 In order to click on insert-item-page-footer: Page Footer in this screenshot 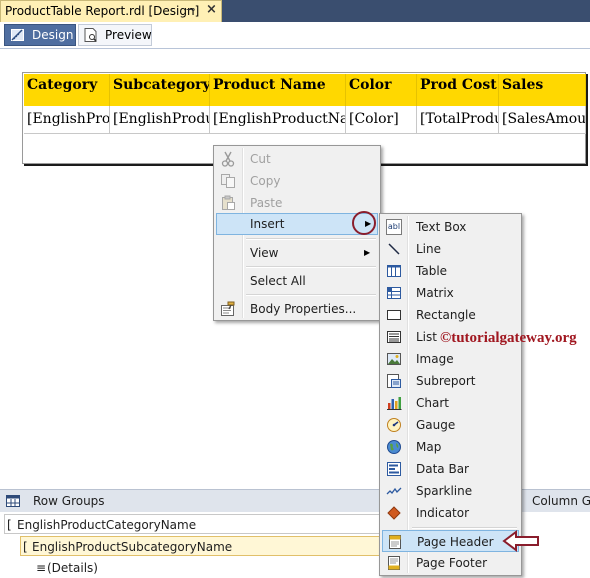, I will do `click(450, 563)`.